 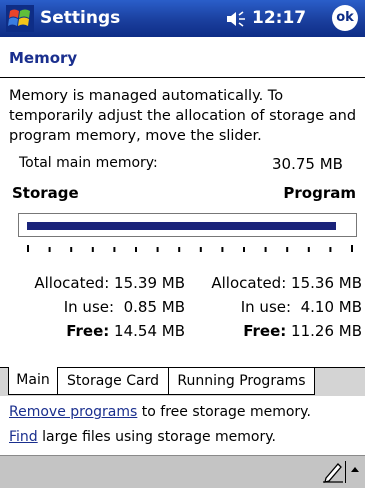 I want to click on remove-programs-line: Remove programs to free storage memory., so click(x=160, y=412).